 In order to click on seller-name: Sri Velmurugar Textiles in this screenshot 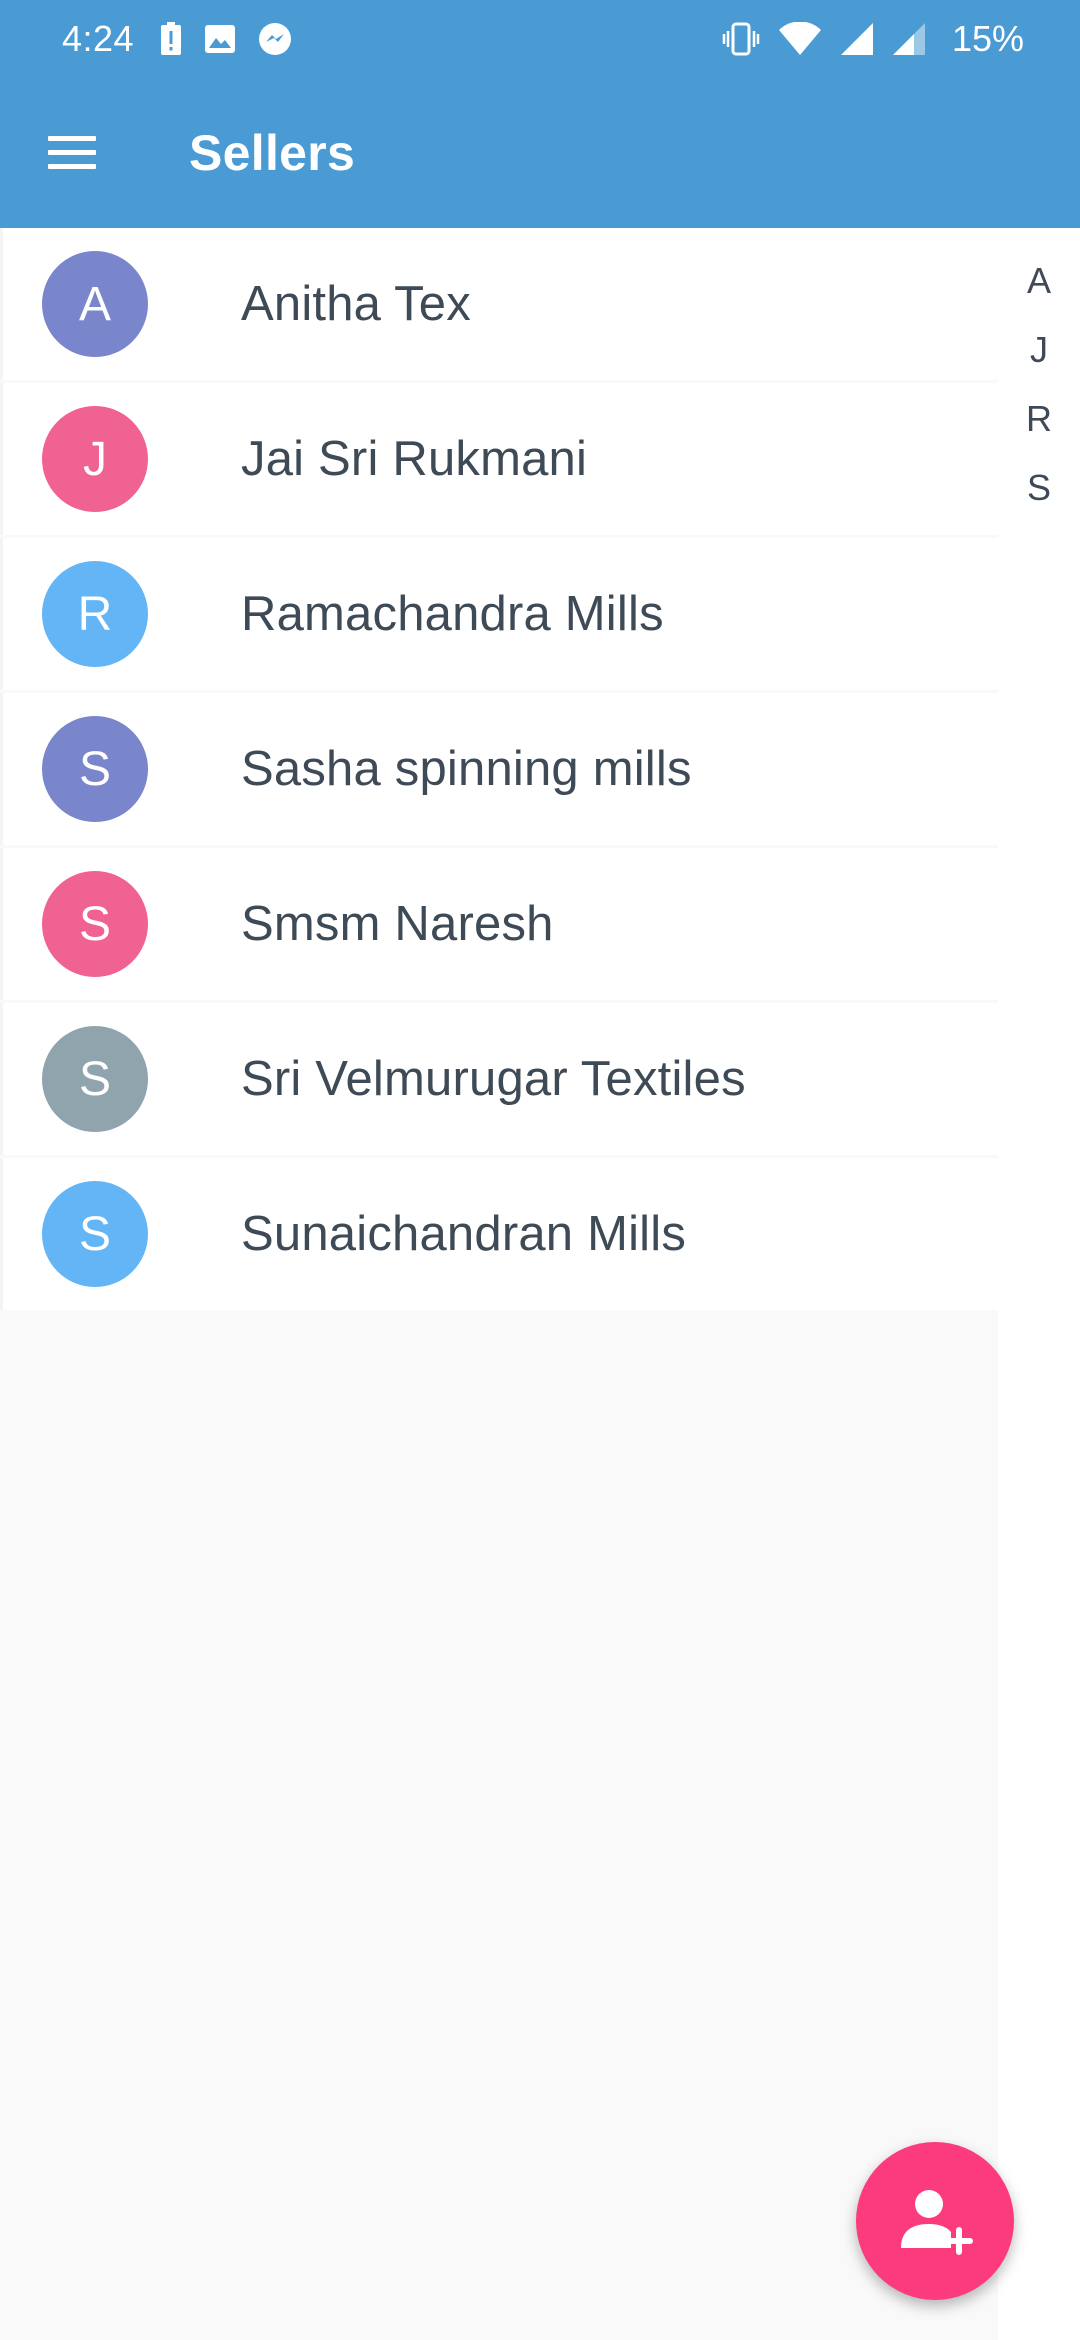, I will do `click(493, 1079)`.